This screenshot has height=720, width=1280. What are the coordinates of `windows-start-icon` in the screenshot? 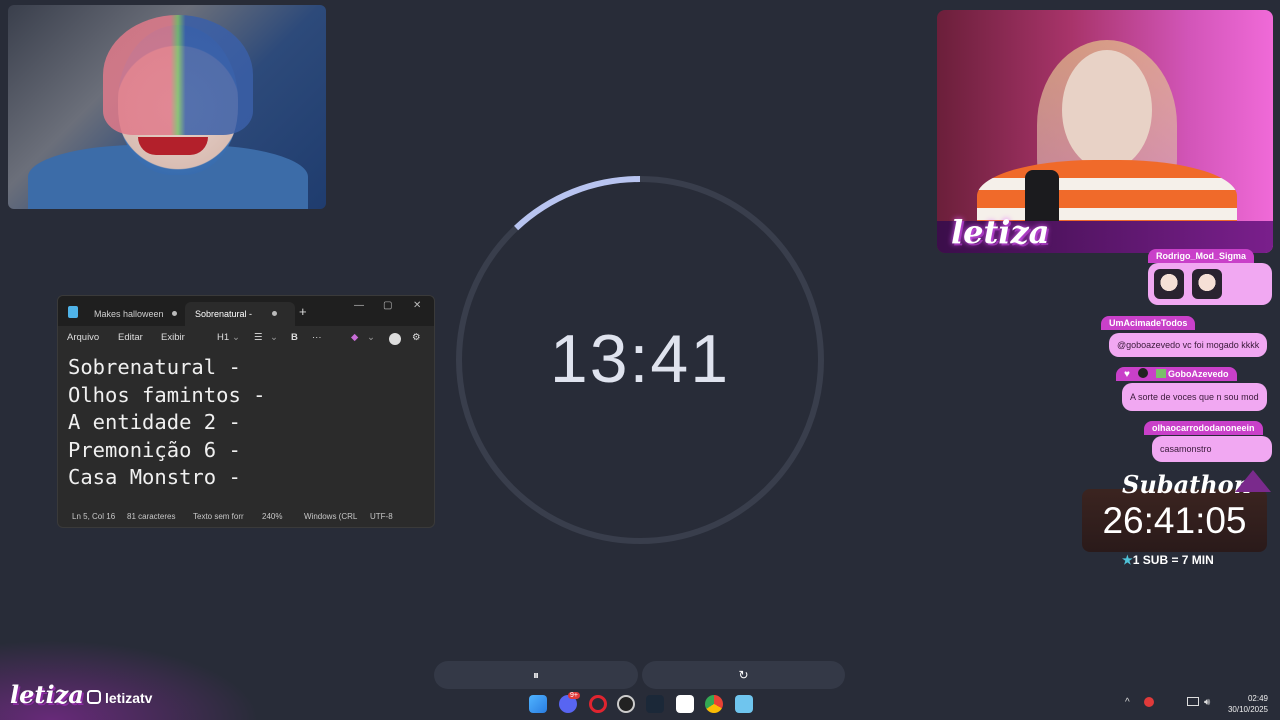 It's located at (538, 704).